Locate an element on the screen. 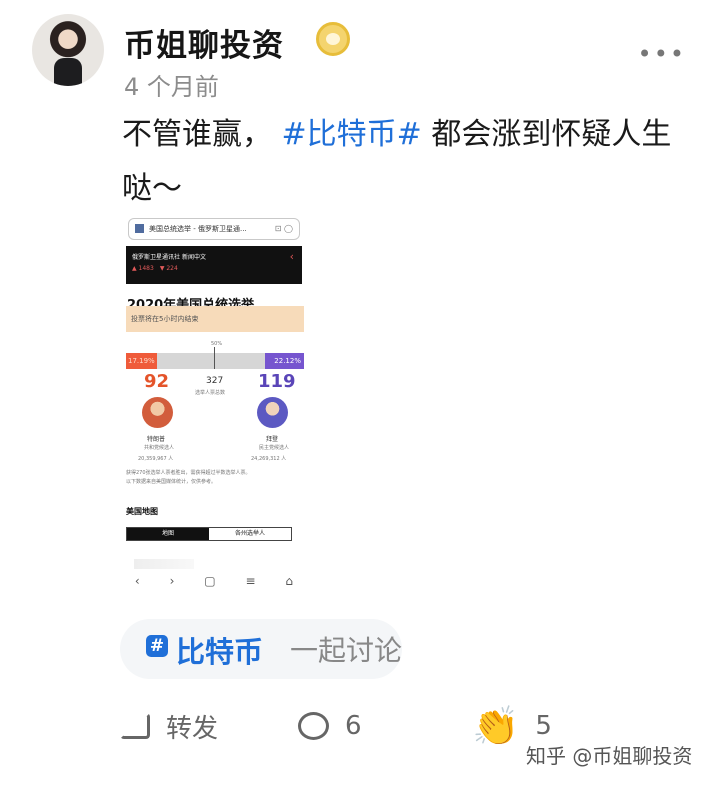 The height and width of the screenshot is (785, 705). post-text-before: 不管谁赢， is located at coordinates (197, 134).